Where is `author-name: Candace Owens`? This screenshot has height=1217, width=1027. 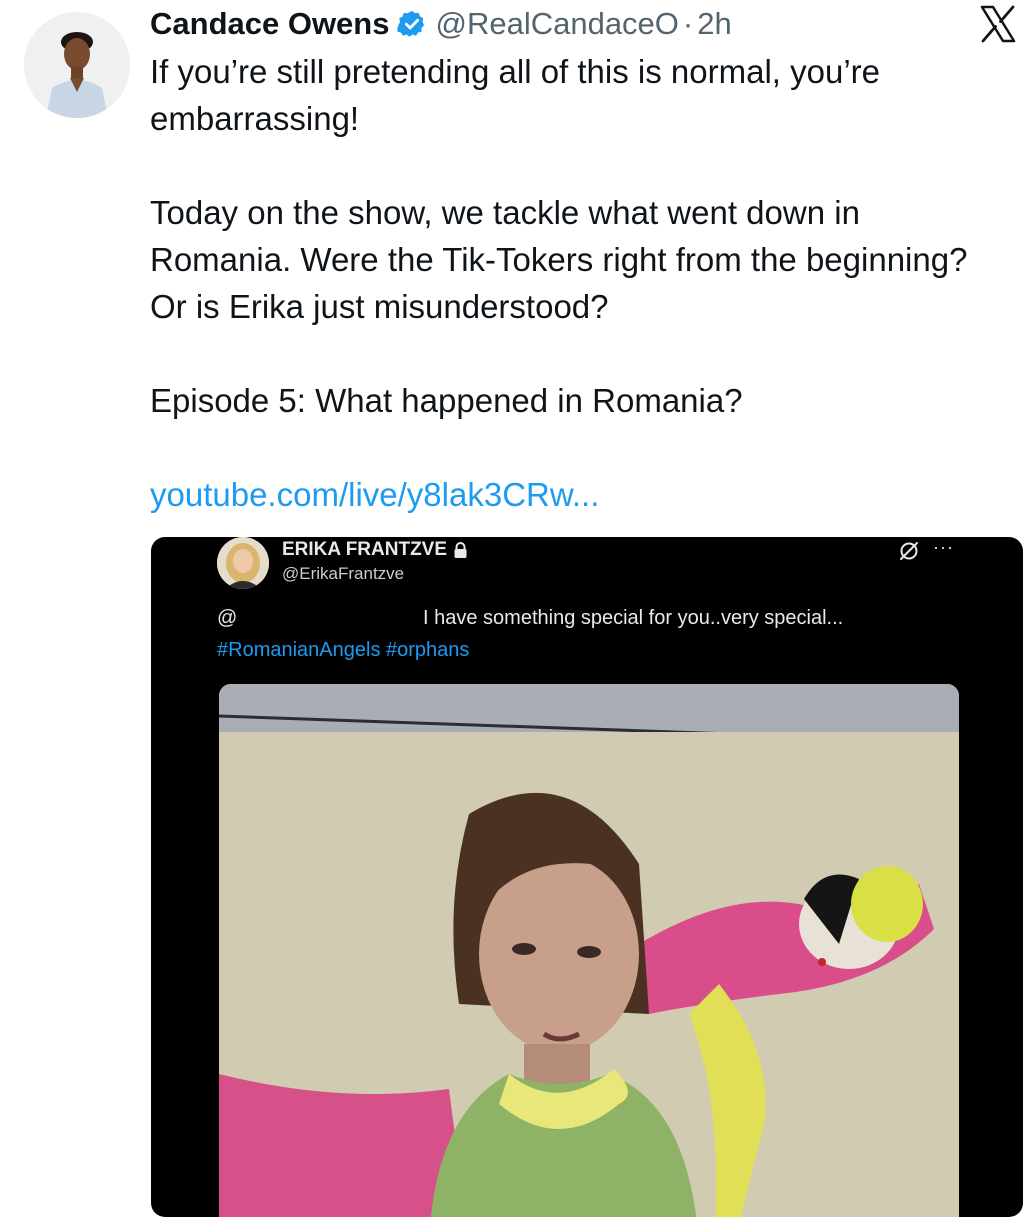 author-name: Candace Owens is located at coordinates (269, 24).